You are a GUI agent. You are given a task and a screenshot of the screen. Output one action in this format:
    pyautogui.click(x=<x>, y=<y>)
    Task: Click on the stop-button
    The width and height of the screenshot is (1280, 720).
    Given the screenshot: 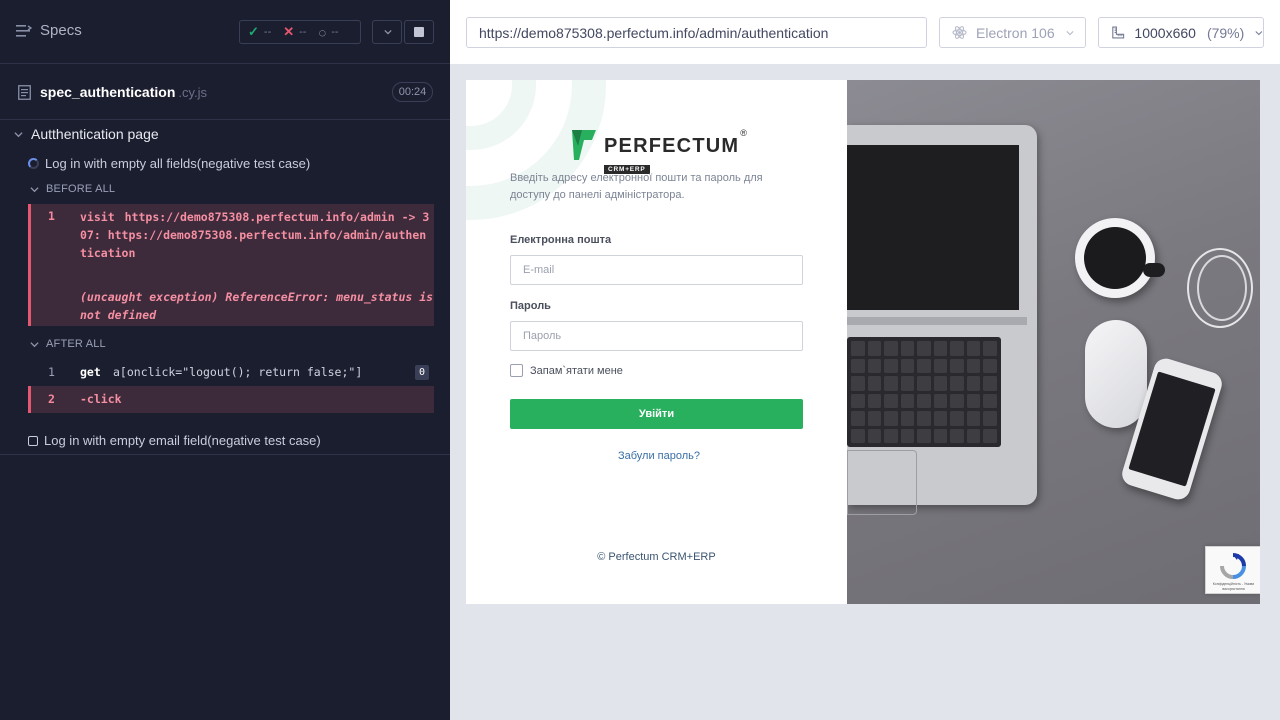 What is the action you would take?
    pyautogui.click(x=419, y=32)
    